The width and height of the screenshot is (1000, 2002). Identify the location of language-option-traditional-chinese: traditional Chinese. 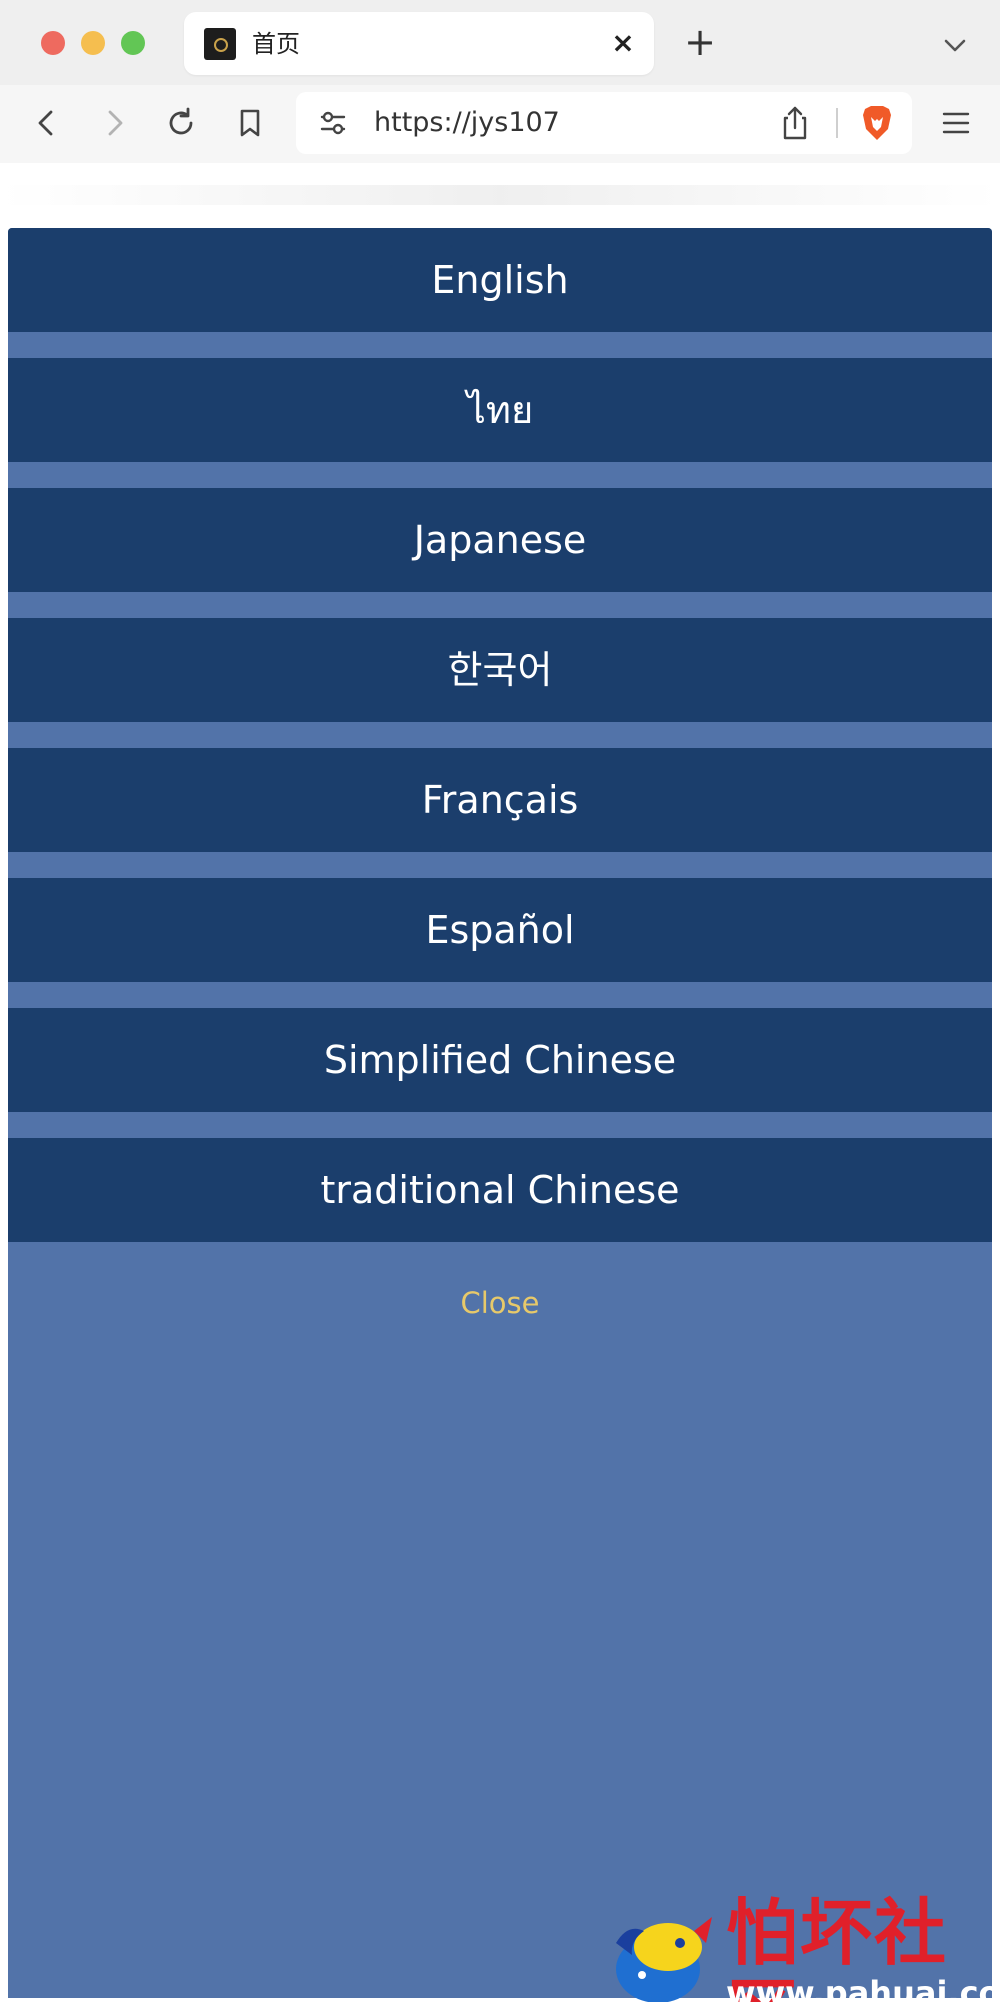
(500, 1190).